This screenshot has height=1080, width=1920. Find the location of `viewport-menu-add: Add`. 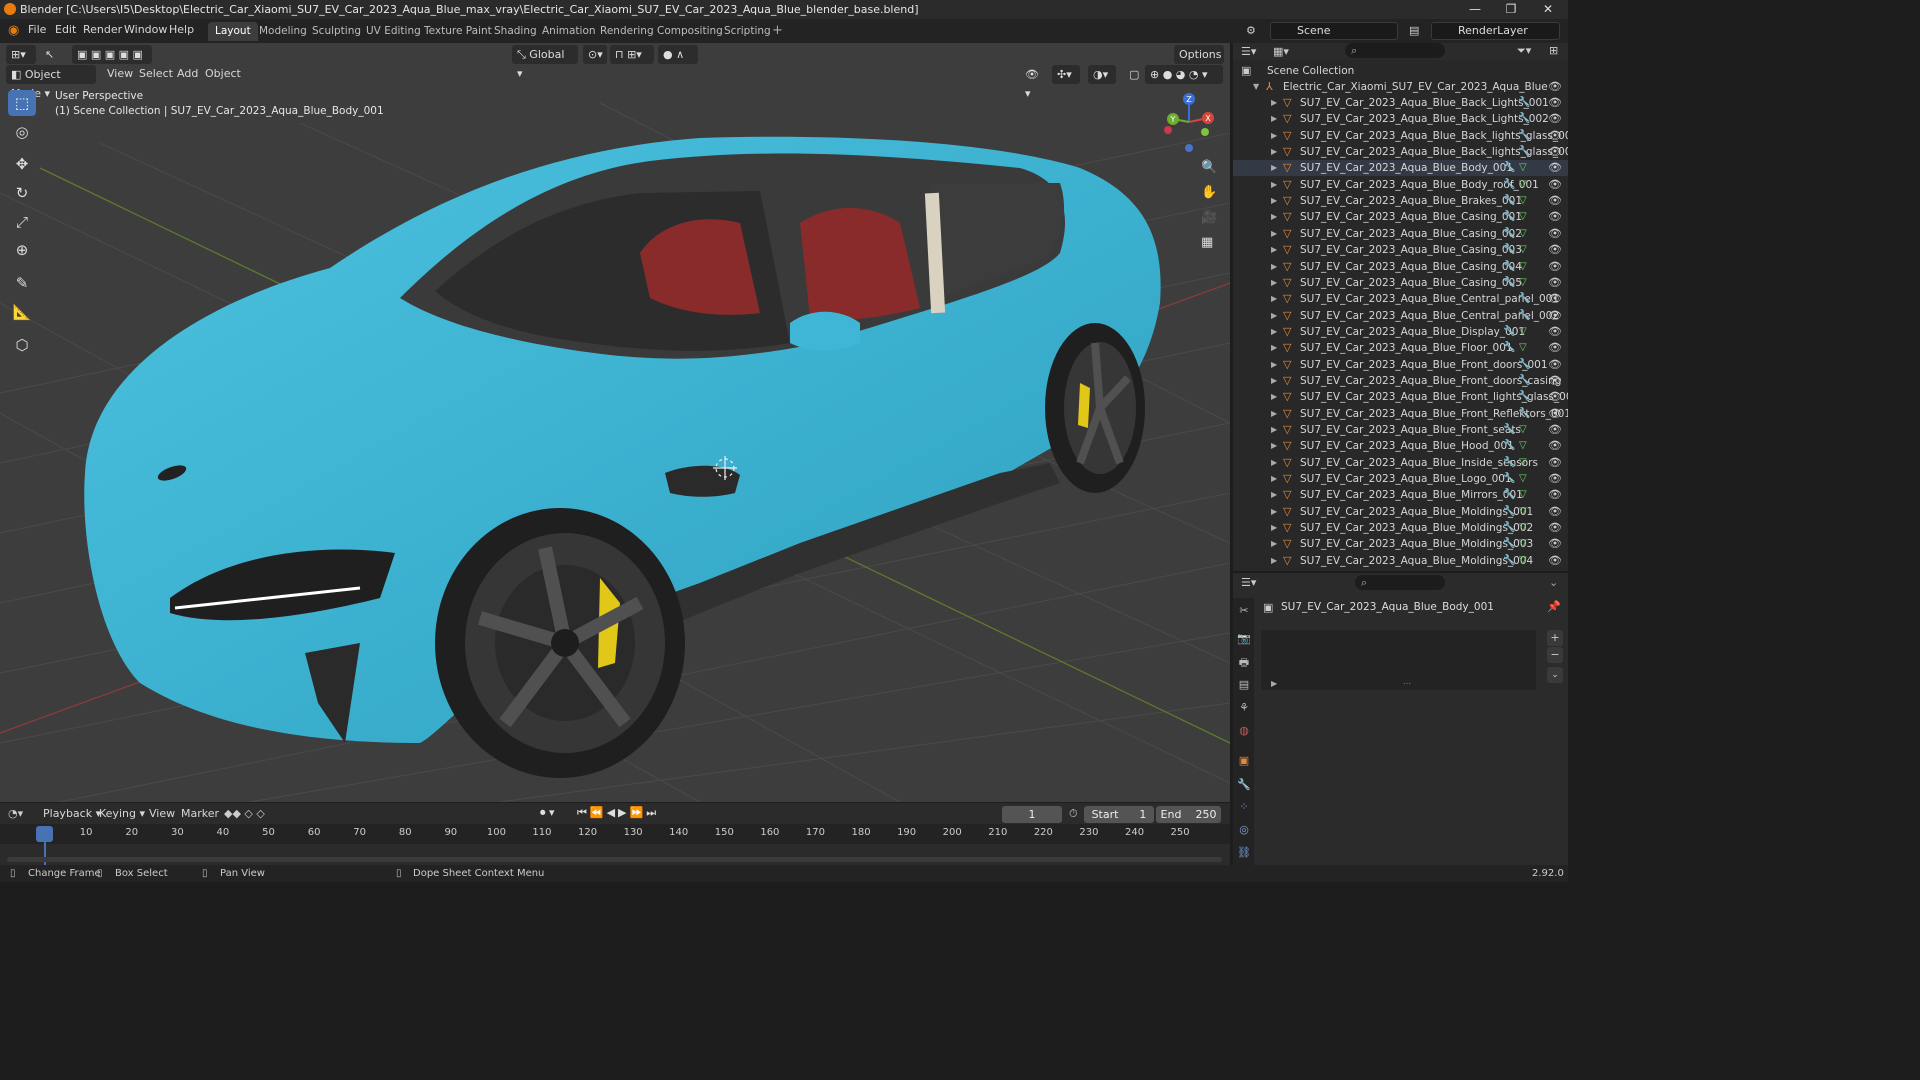

viewport-menu-add: Add is located at coordinates (187, 73).